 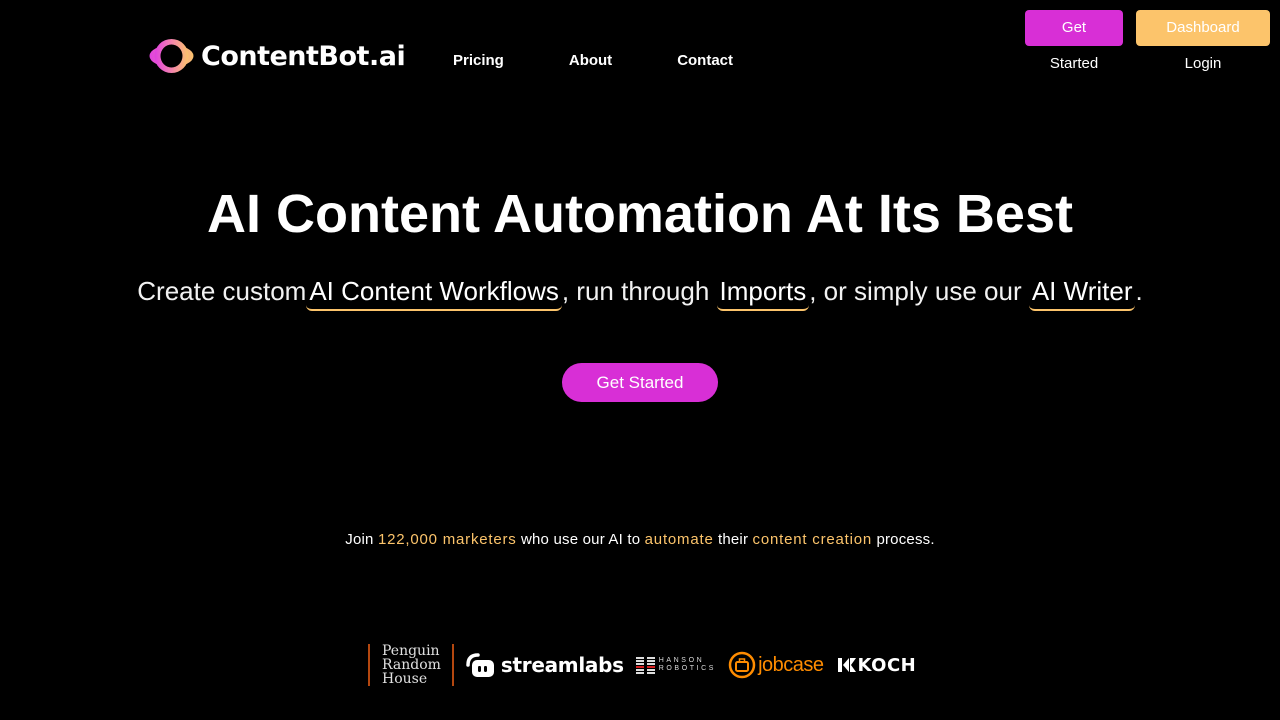 I want to click on subtitle-text: , or simply use our, so click(x=919, y=291).